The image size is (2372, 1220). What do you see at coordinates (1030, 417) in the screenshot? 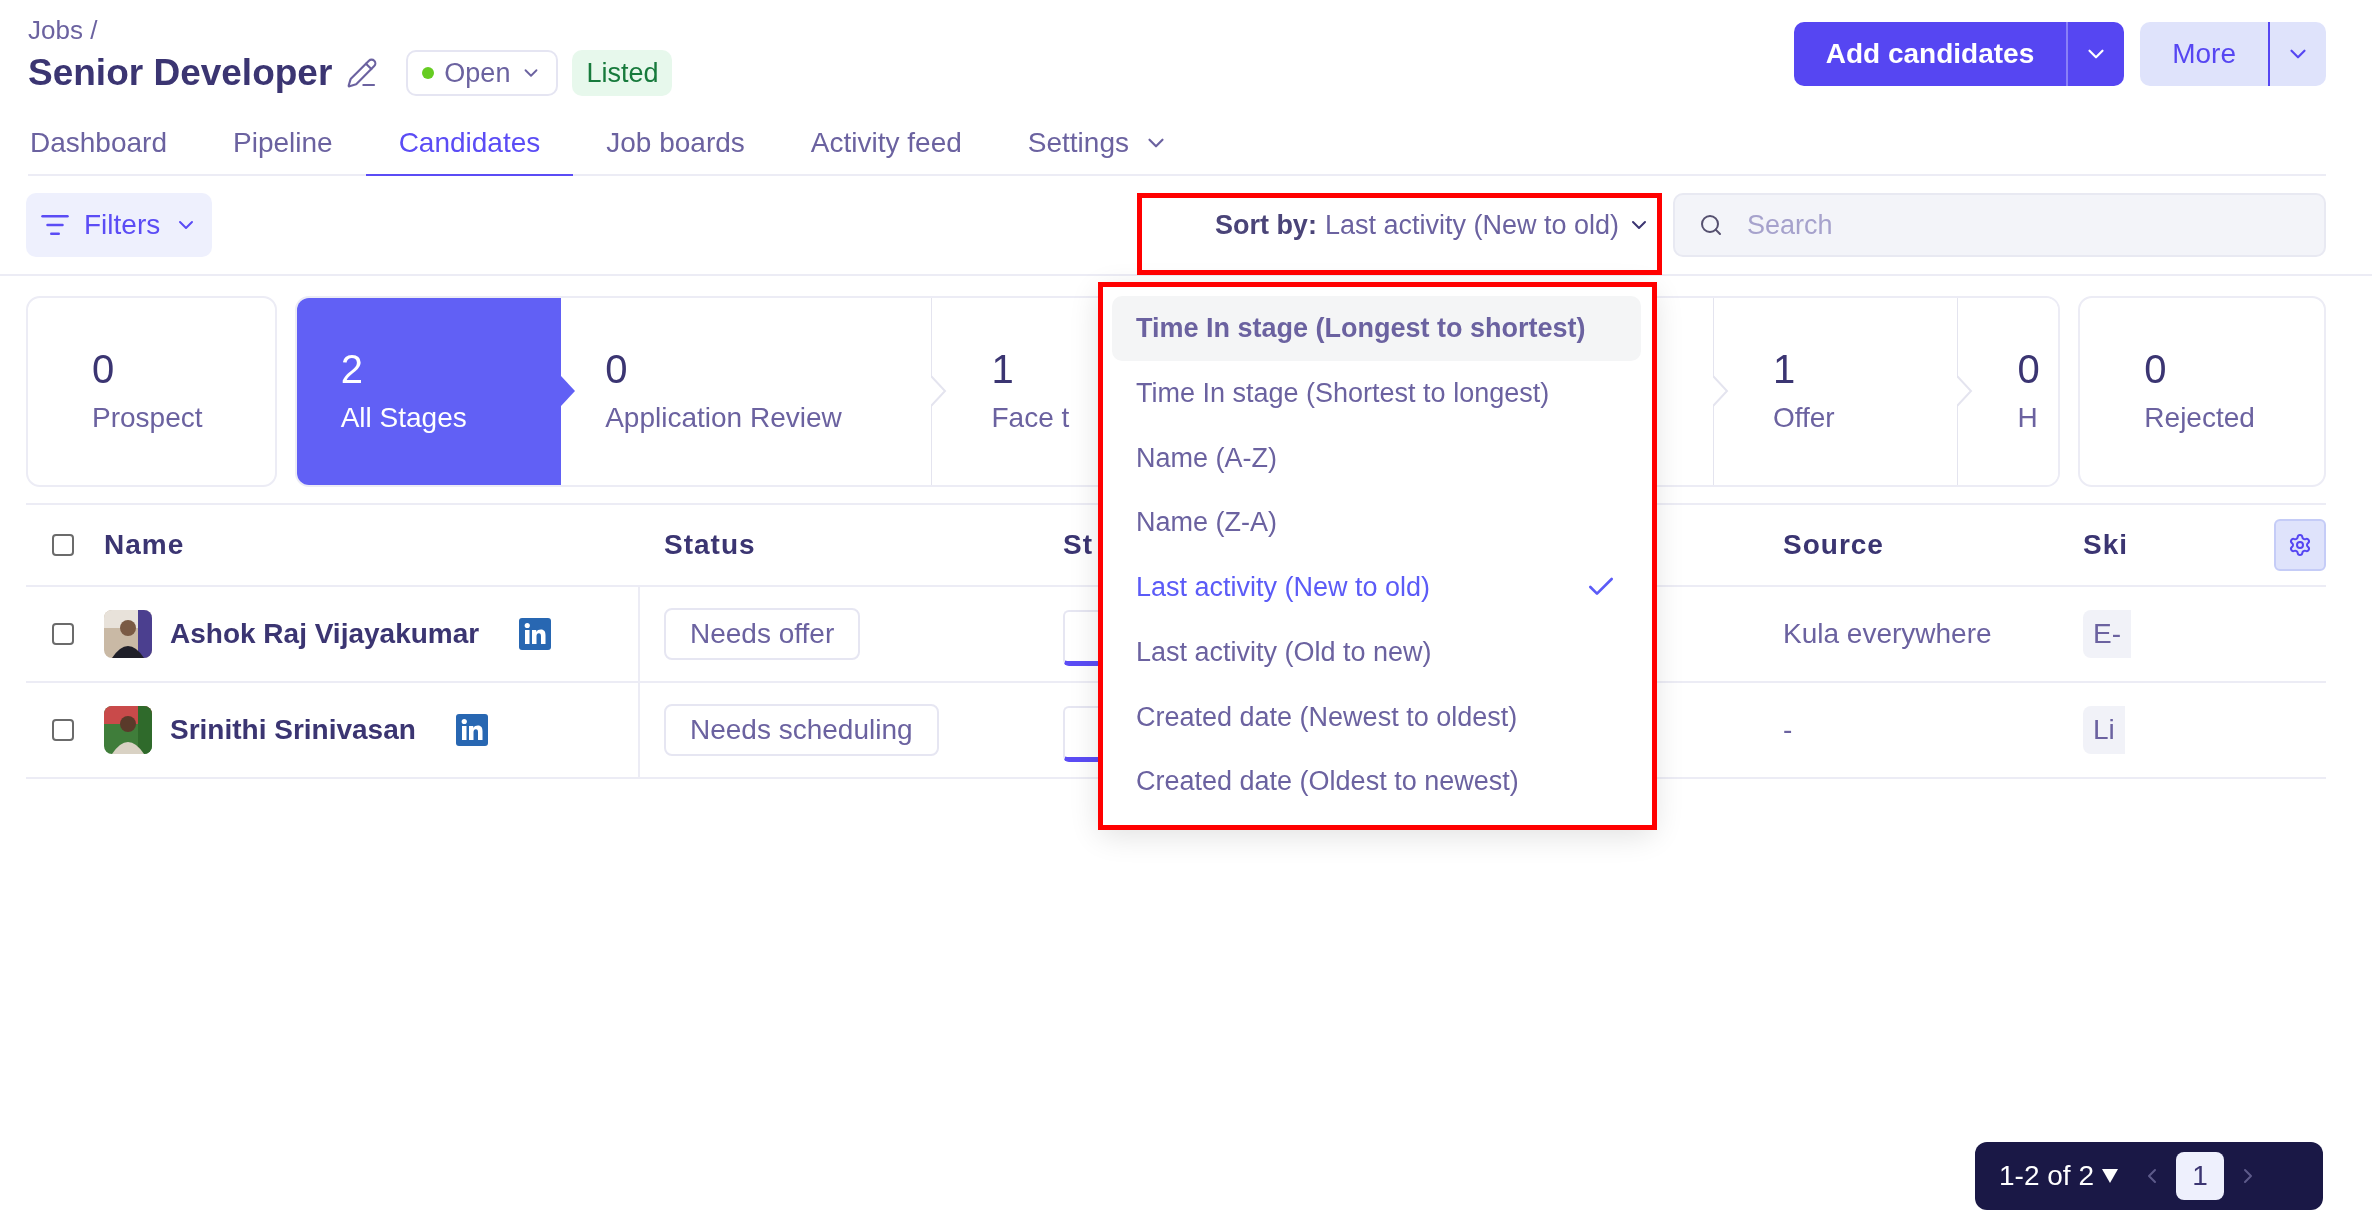
I see `stage-label: Face t` at bounding box center [1030, 417].